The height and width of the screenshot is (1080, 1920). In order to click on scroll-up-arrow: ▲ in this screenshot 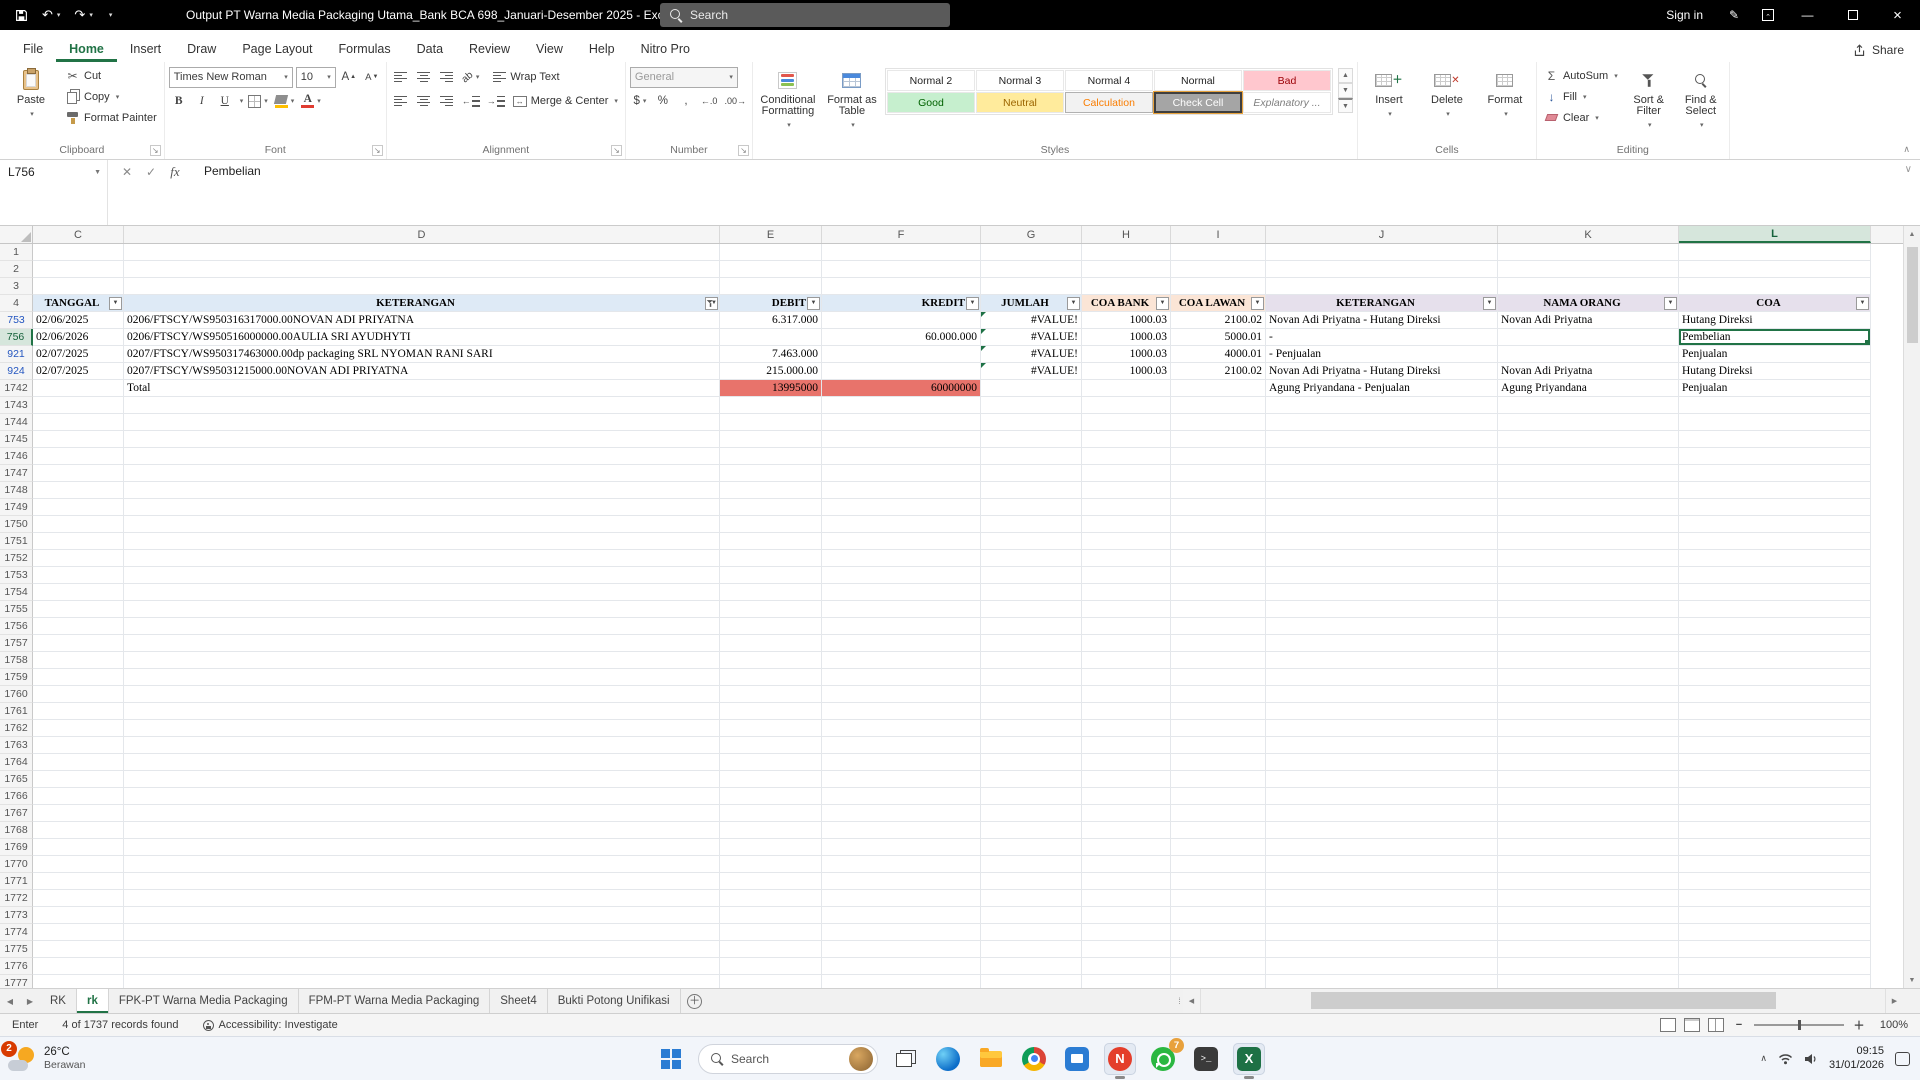, I will do `click(1912, 234)`.